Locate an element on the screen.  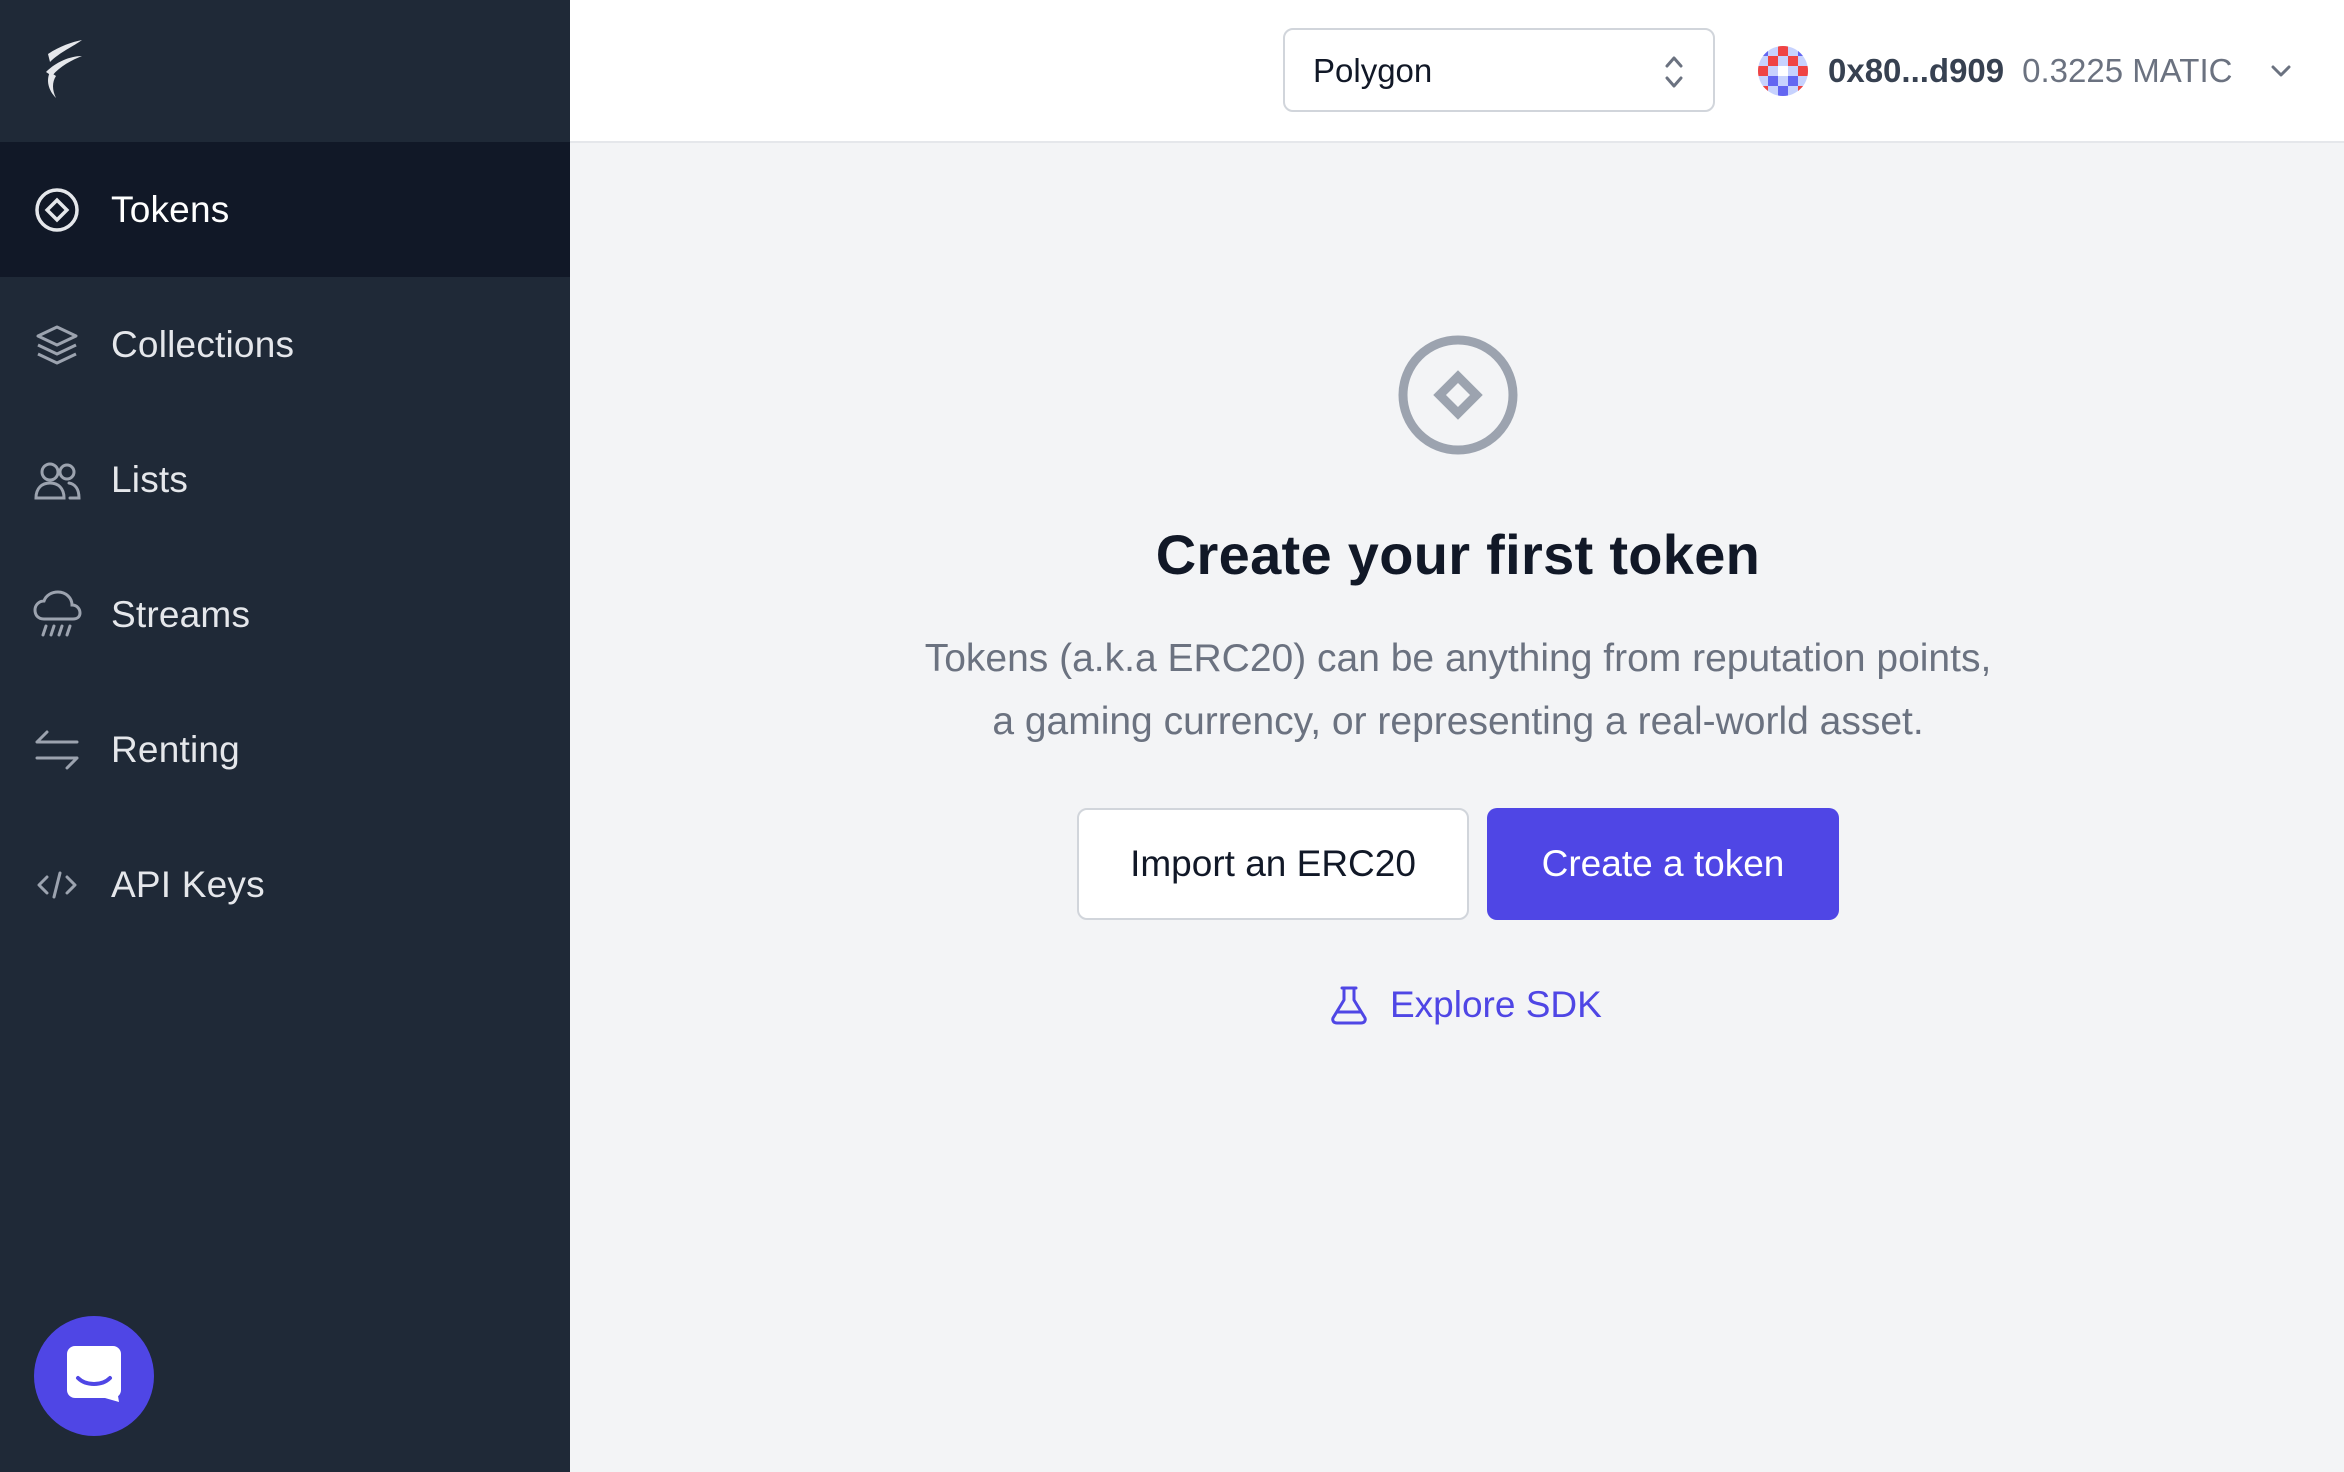
select-arrows-icon is located at coordinates (1674, 72).